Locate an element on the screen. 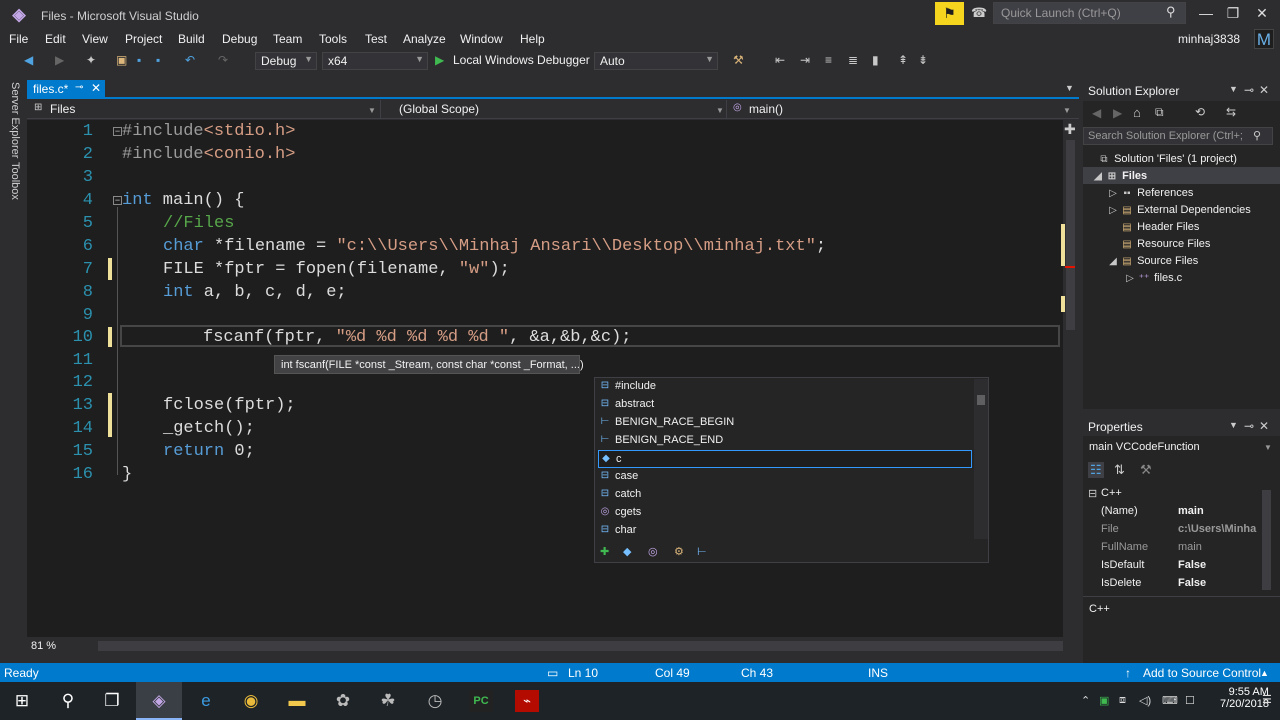  member-select: main() is located at coordinates (766, 109).